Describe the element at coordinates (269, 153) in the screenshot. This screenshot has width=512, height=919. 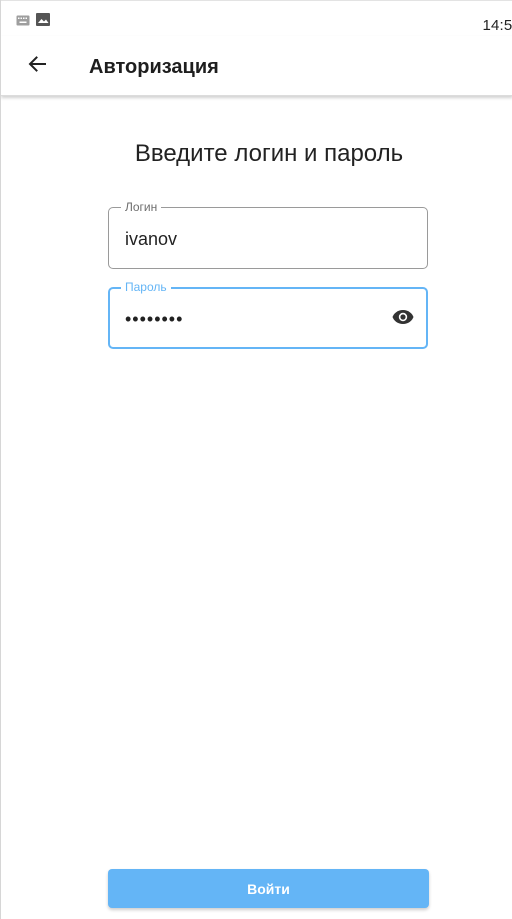
I see `form-heading: Введите логин и пароль` at that location.